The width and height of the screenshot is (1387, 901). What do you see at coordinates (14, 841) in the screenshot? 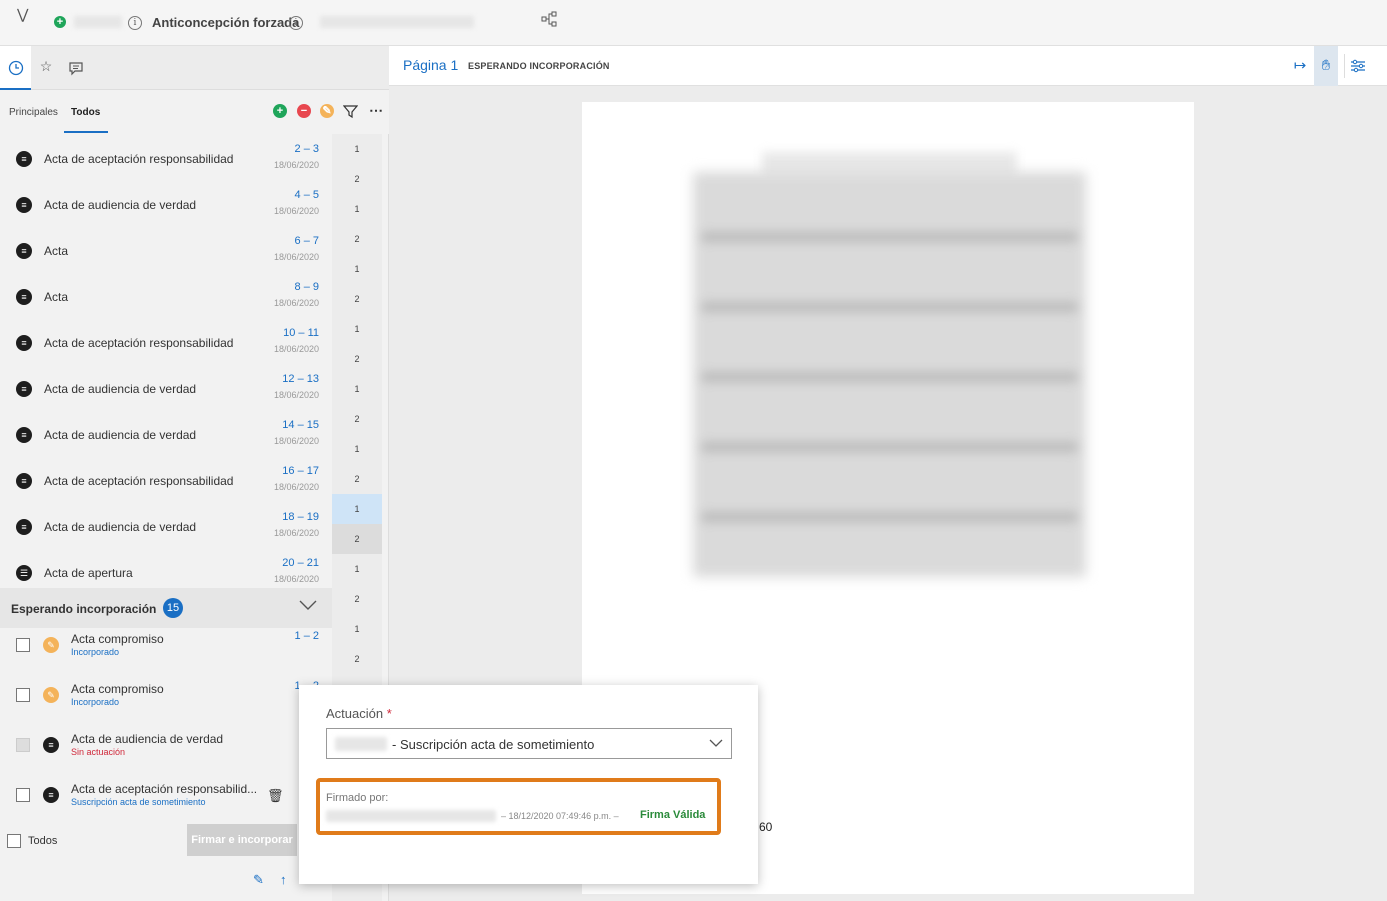
I see `select-all-checkbox` at bounding box center [14, 841].